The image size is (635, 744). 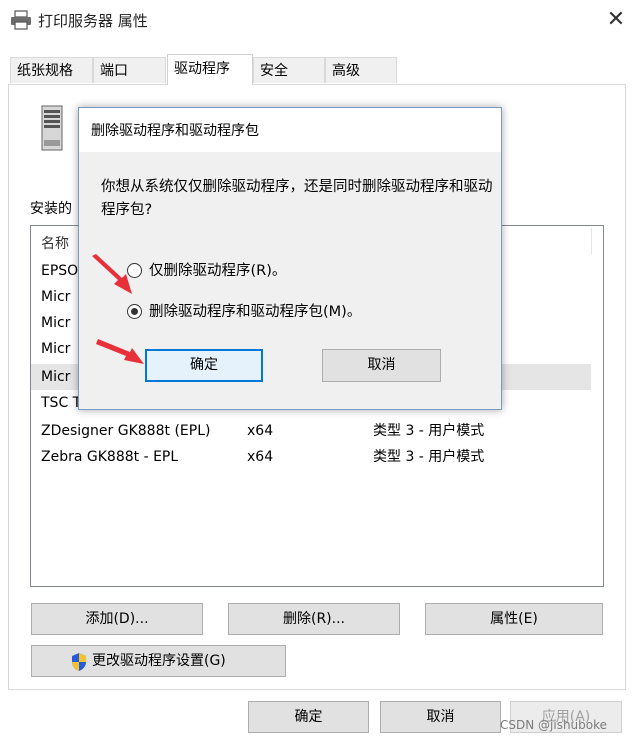 What do you see at coordinates (110, 457) in the screenshot?
I see `driver-name: Zebra GK888t - EPL` at bounding box center [110, 457].